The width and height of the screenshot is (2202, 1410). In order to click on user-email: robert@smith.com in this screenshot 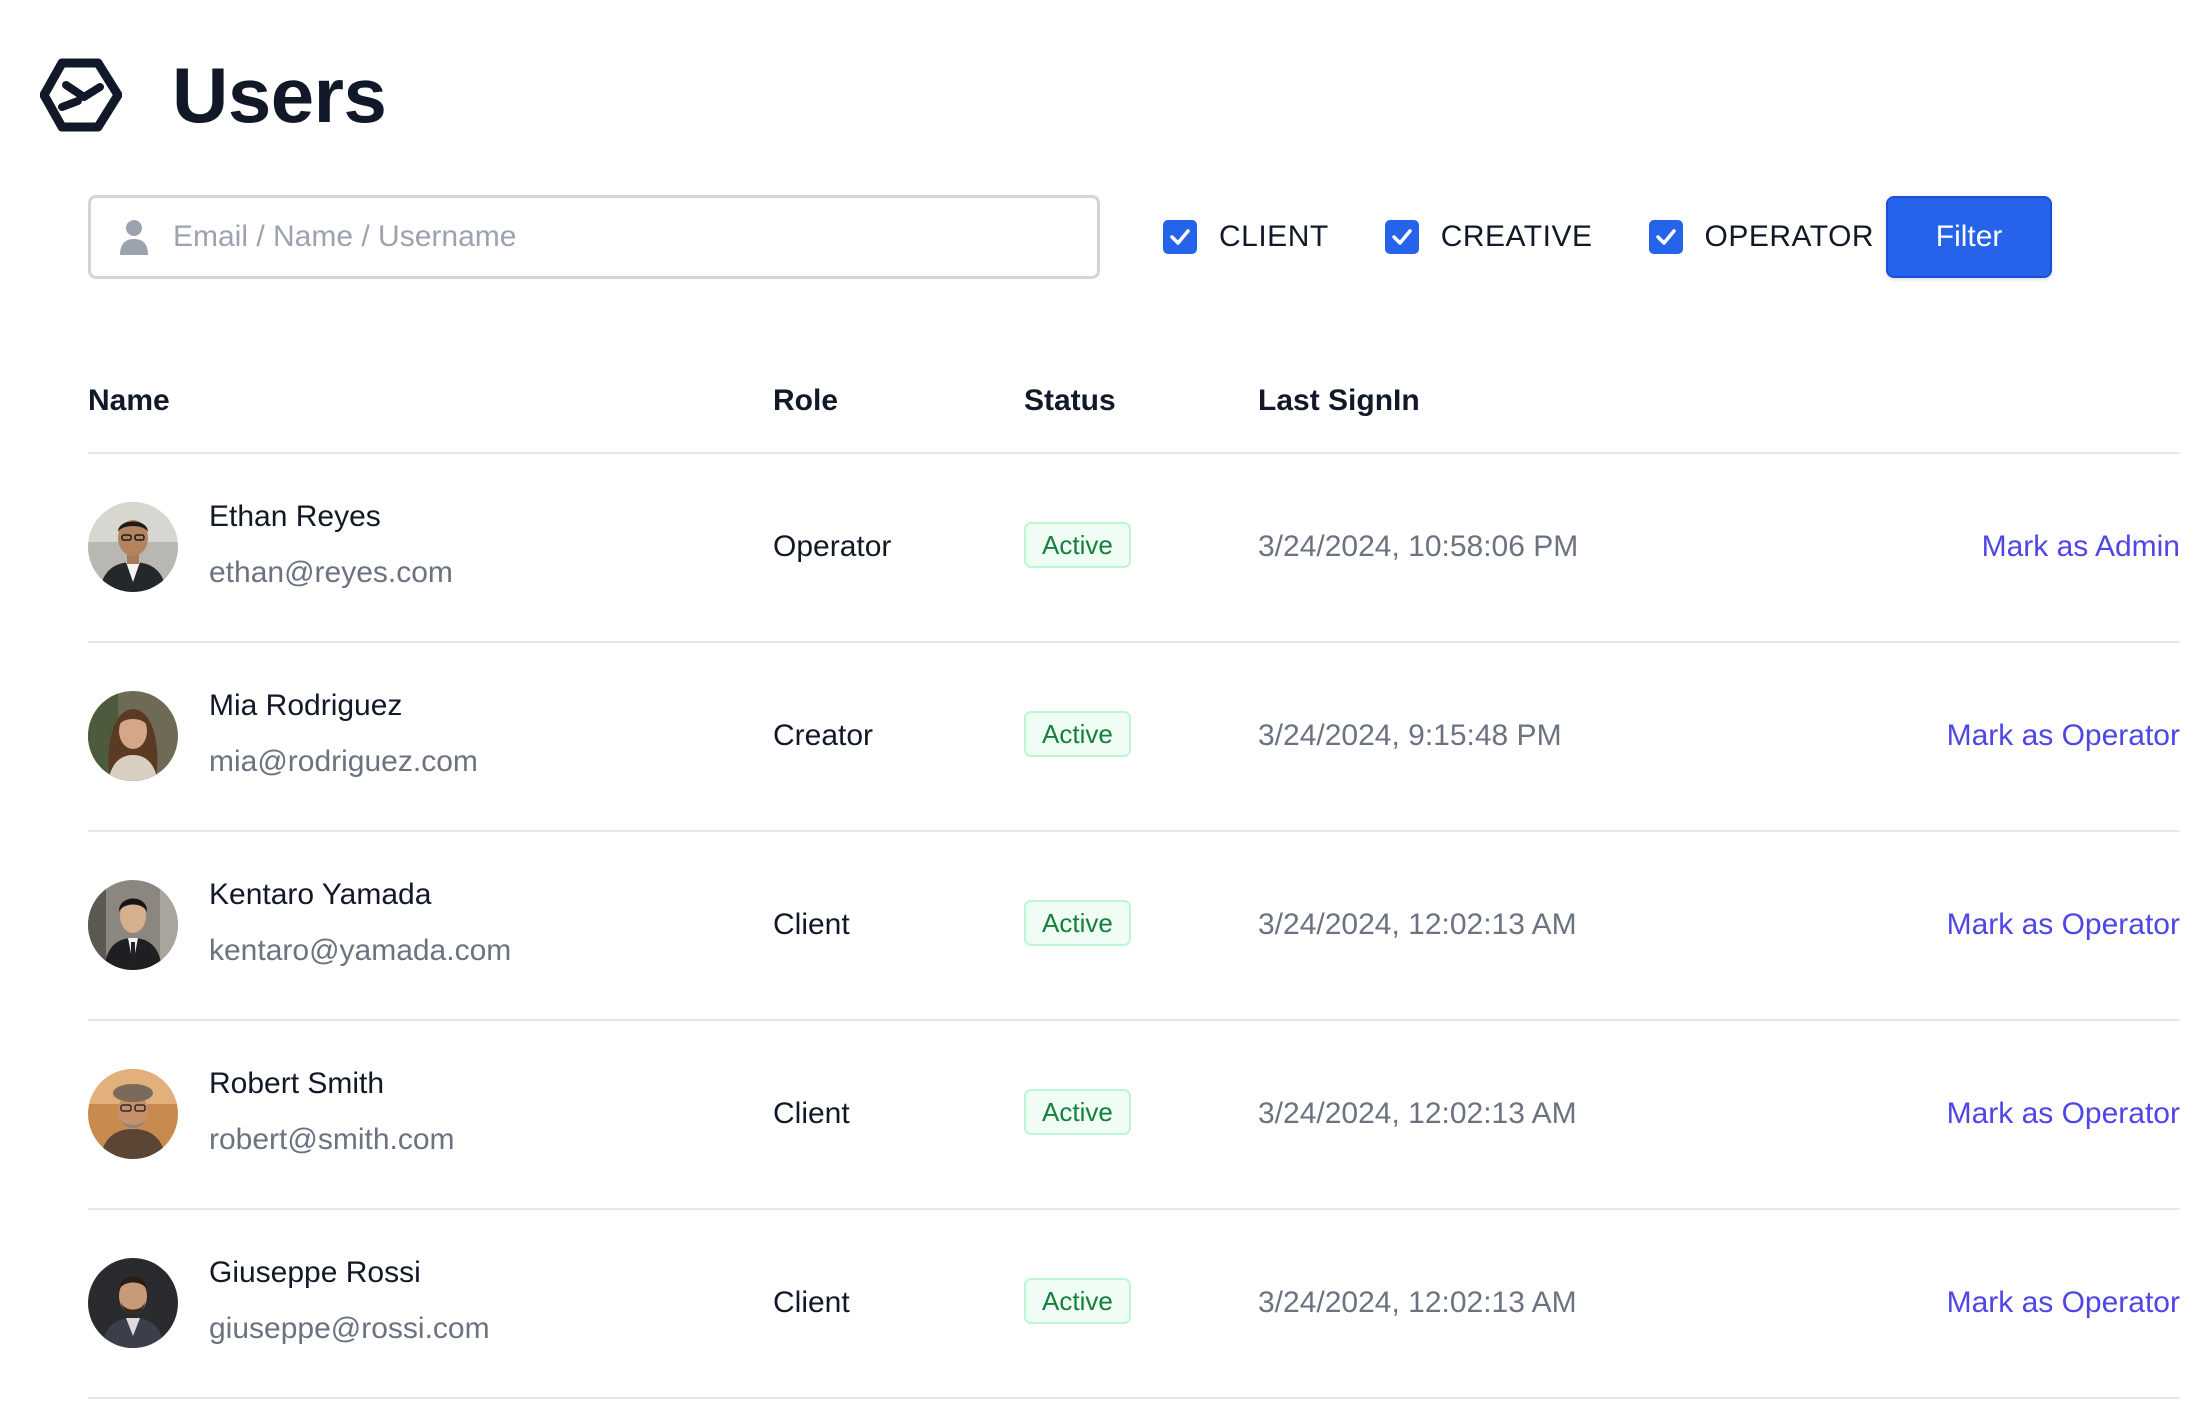, I will do `click(332, 1139)`.